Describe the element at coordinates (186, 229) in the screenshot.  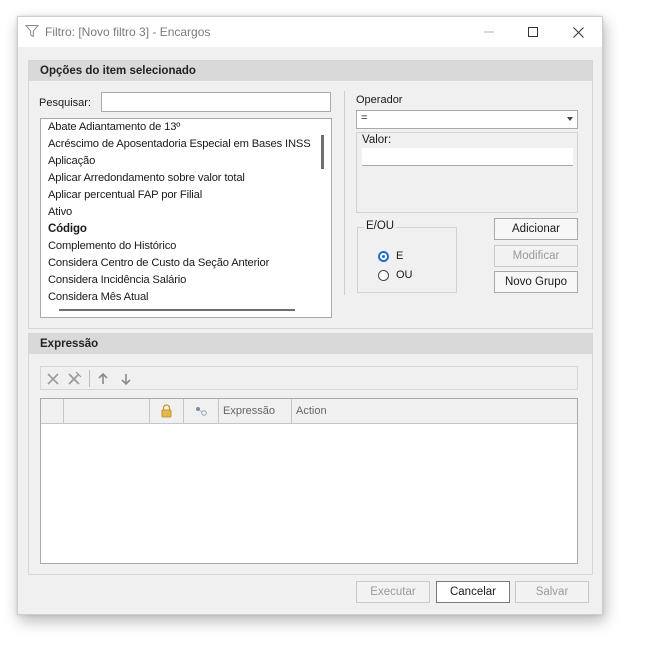
I see `list-item: Código` at that location.